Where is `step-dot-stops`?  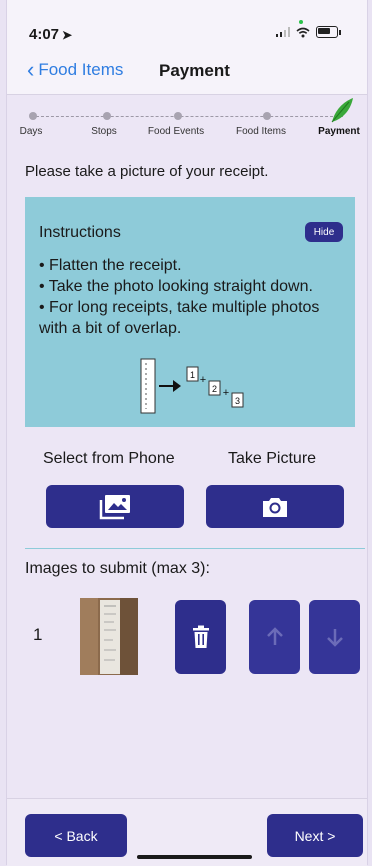 step-dot-stops is located at coordinates (107, 116).